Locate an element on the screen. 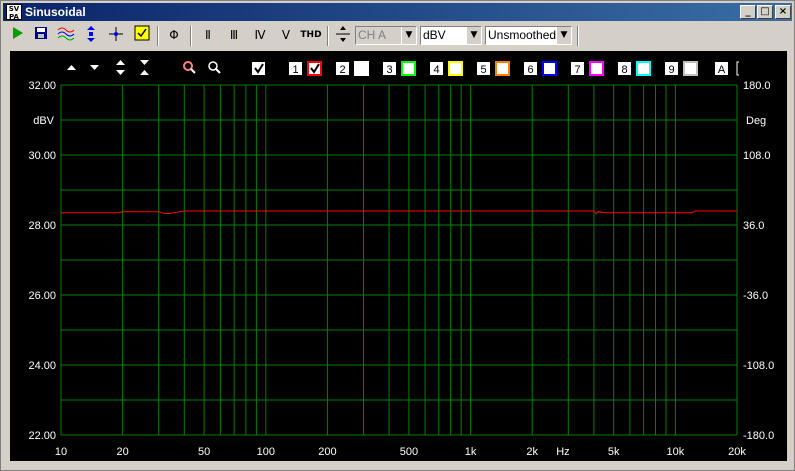  zoom-out-icon is located at coordinates (214, 67).